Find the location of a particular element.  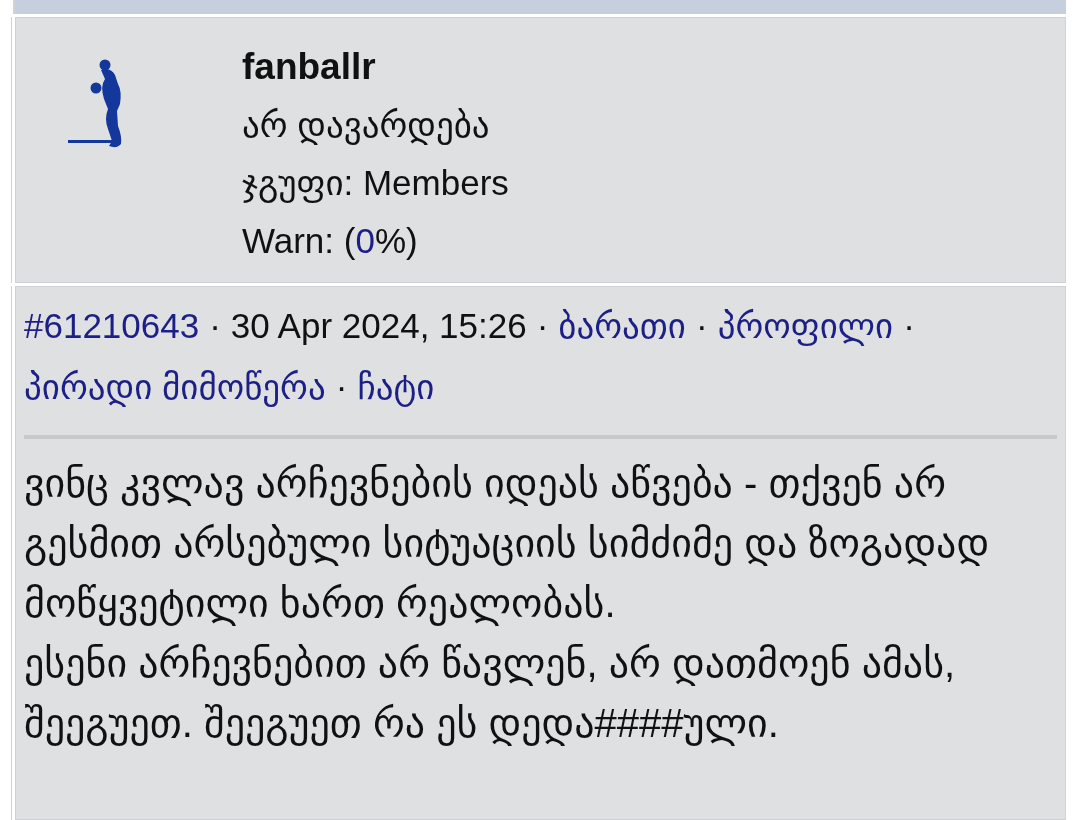

warn-text: Warn: (0%) is located at coordinates (330, 241).